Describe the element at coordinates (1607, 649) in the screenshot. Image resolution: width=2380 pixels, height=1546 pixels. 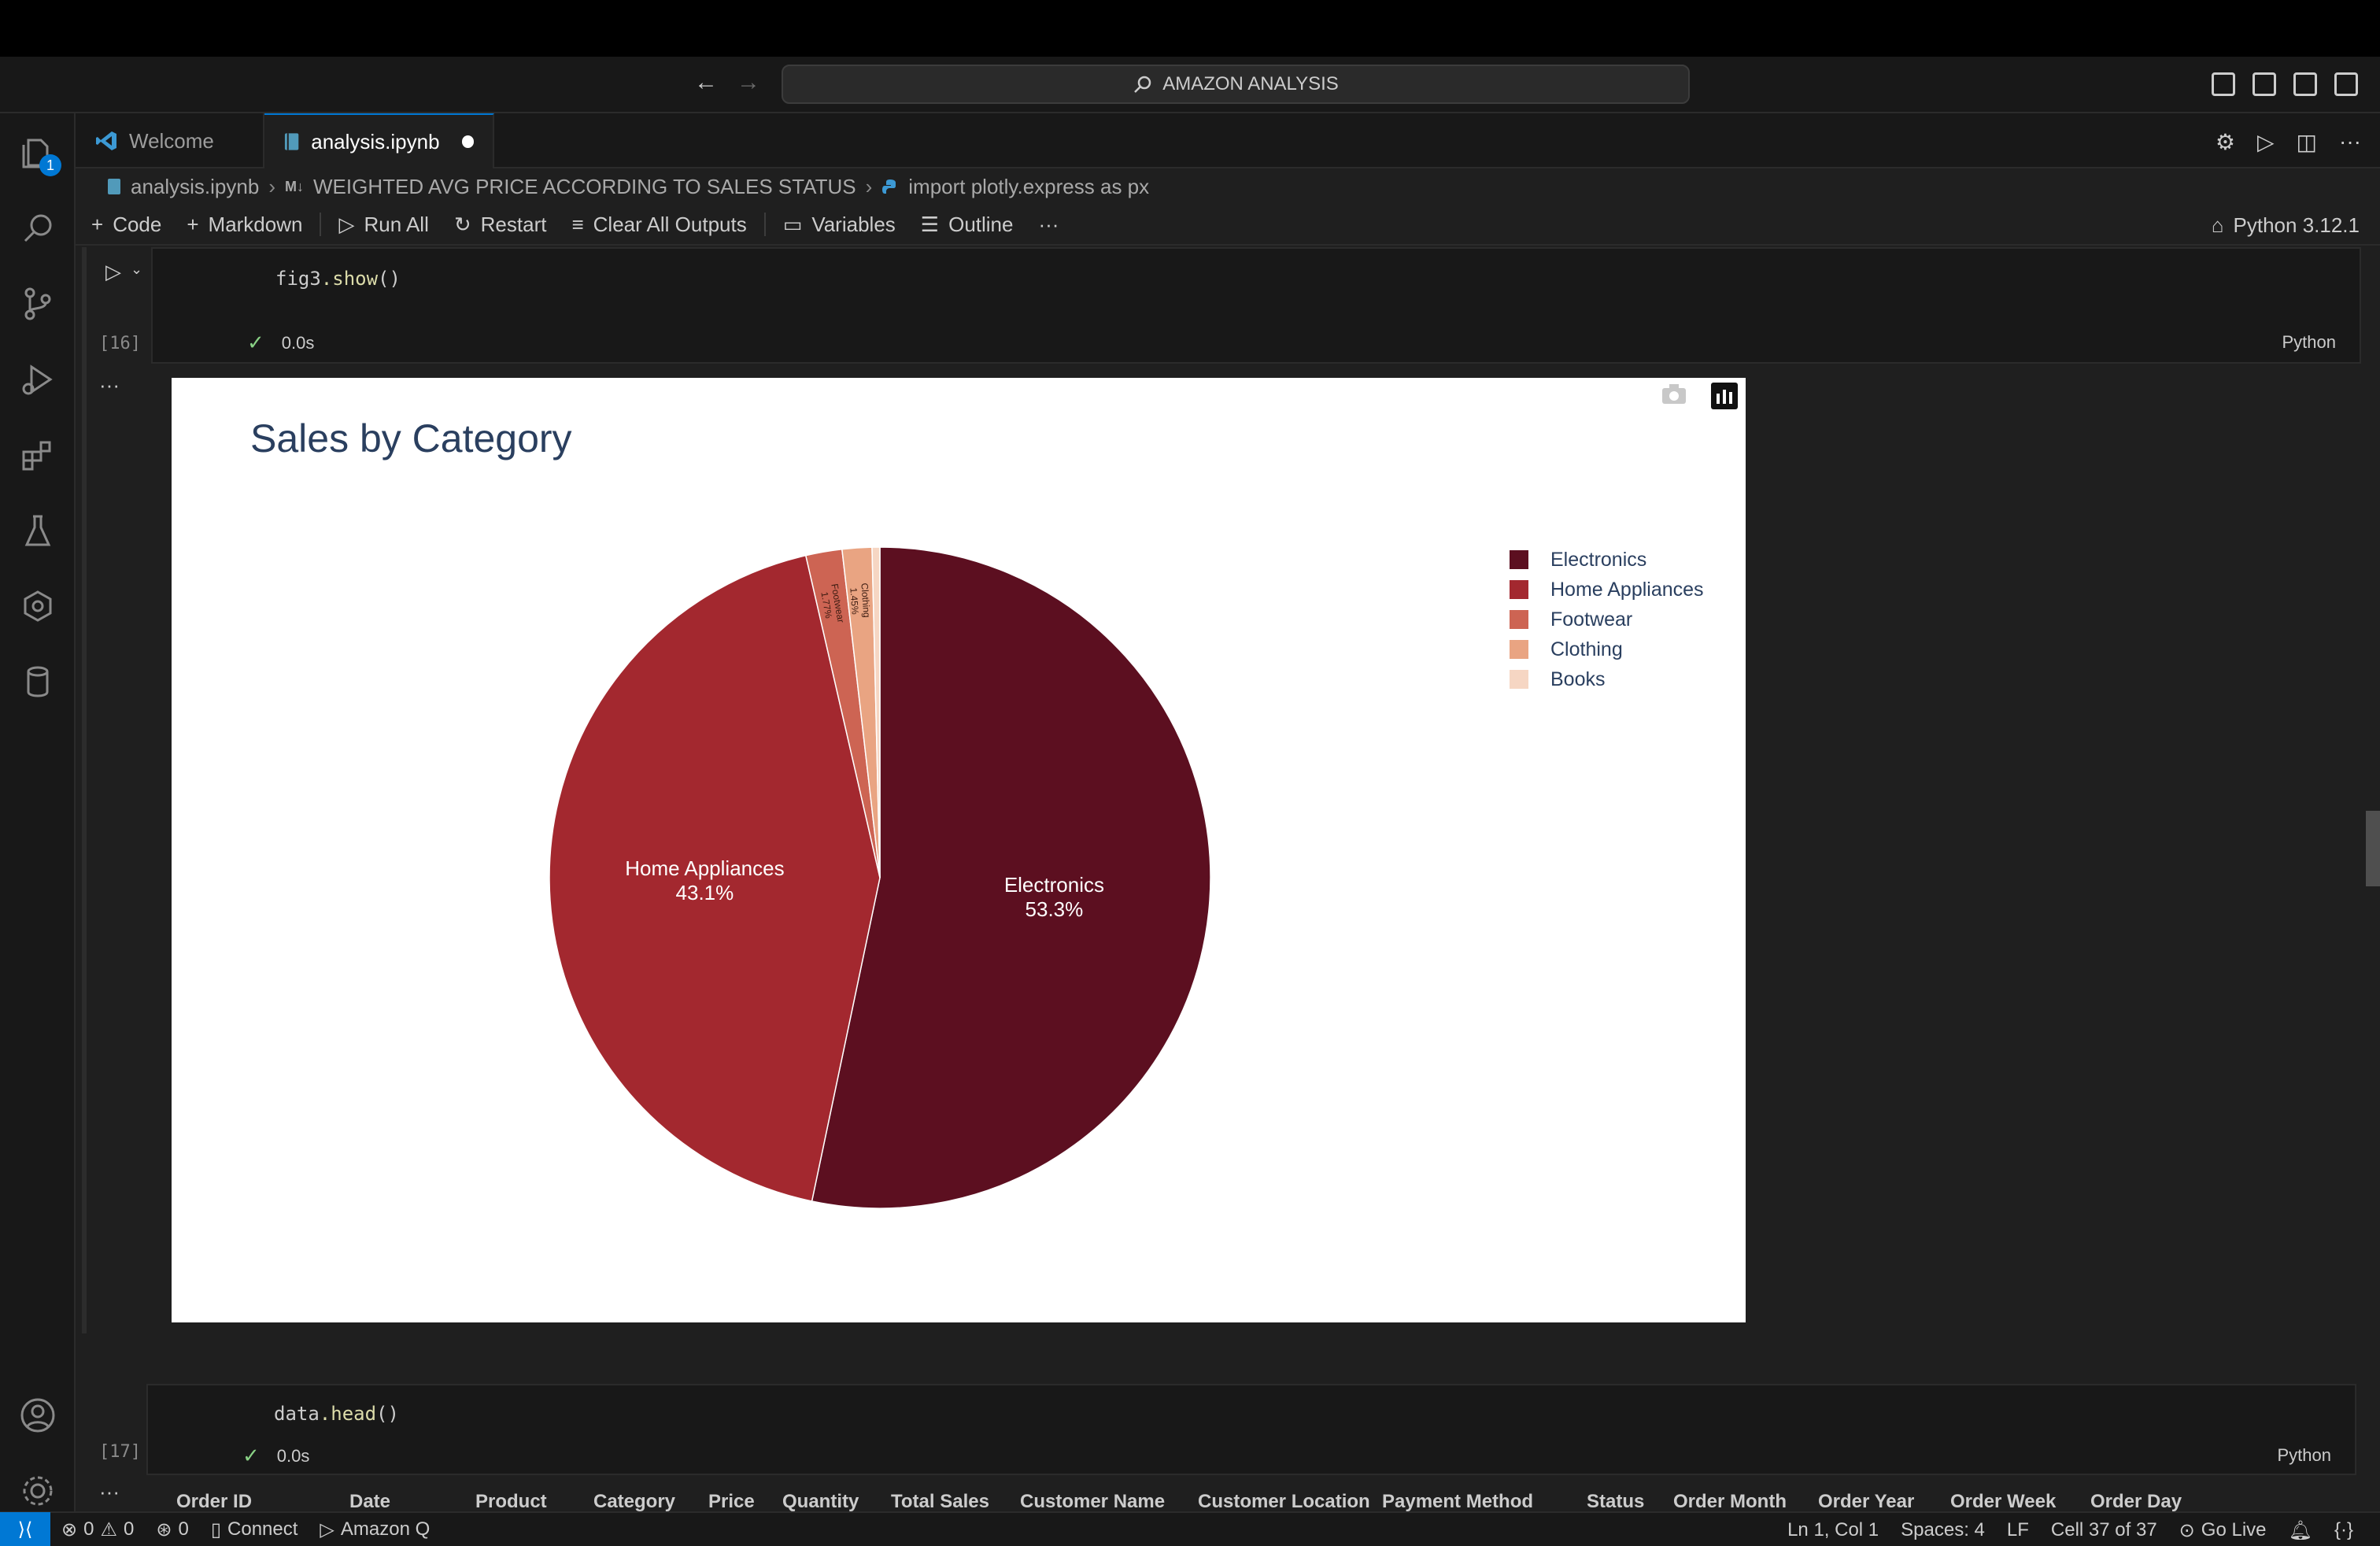
I see `legend-item-clothing: Clothing` at that location.